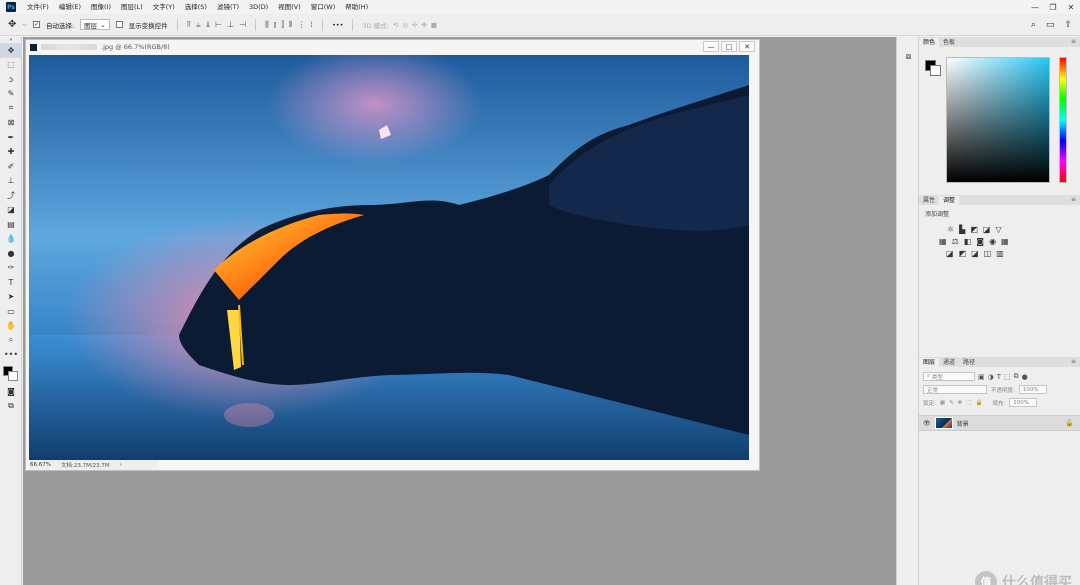 This screenshot has height=585, width=1080. I want to click on history-panel-icon: ⧈, so click(908, 57).